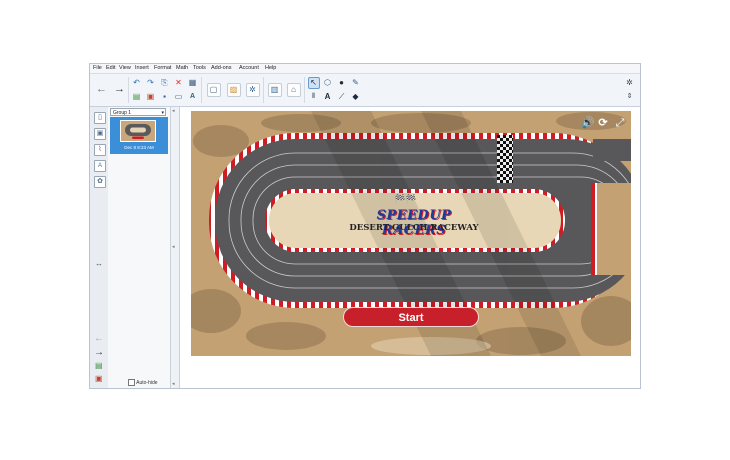 The width and height of the screenshot is (730, 460). I want to click on gallery-tab-icon: ▣, so click(100, 134).